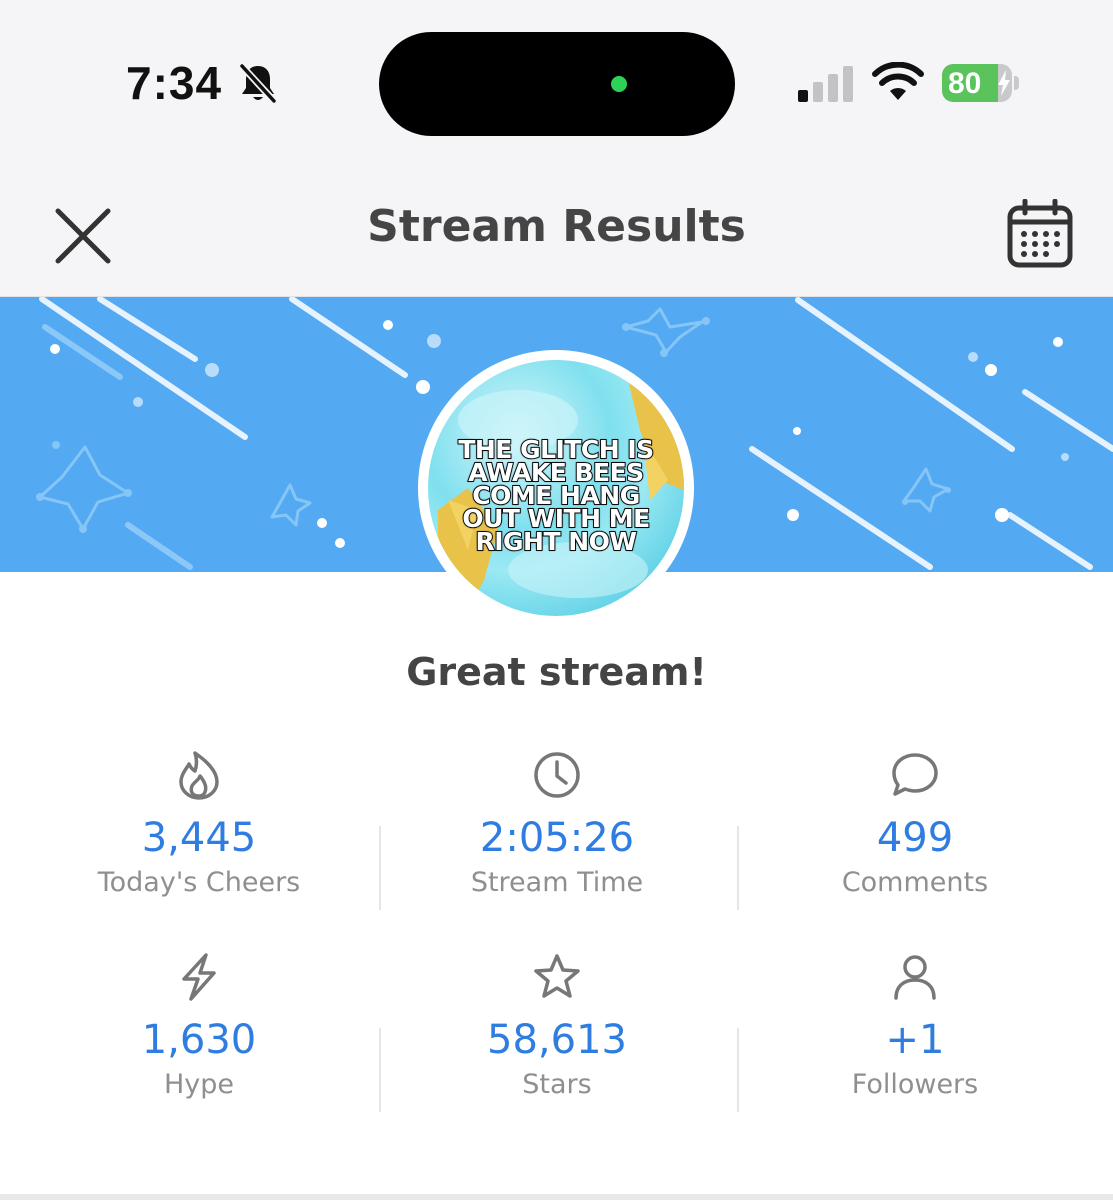  What do you see at coordinates (199, 1040) in the screenshot?
I see `stat-value: 1,630` at bounding box center [199, 1040].